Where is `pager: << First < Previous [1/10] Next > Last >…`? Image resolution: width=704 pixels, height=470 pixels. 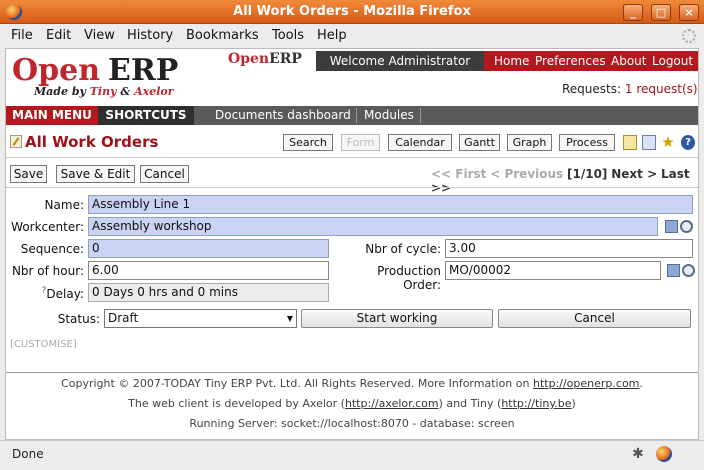
pager: << First < Previous [1/10] Next > Last >… is located at coordinates (564, 181).